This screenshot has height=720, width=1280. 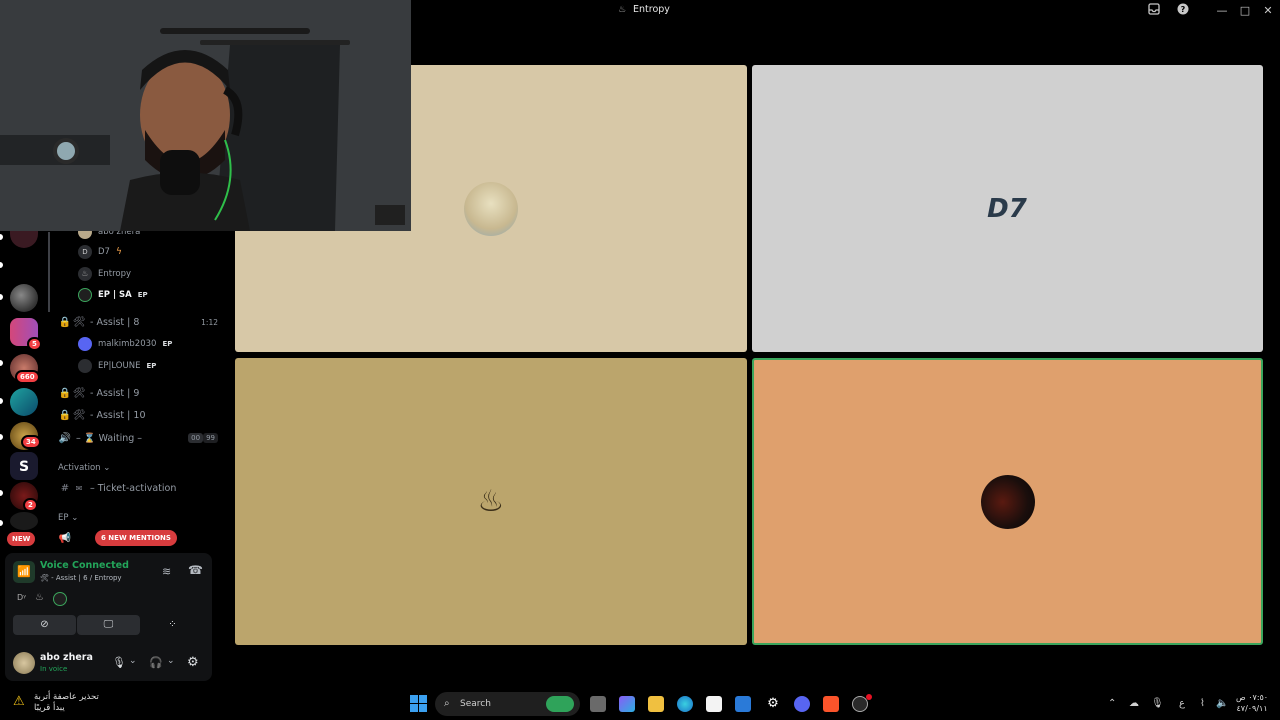 I want to click on lock-icon: 🔒, so click(x=65, y=393).